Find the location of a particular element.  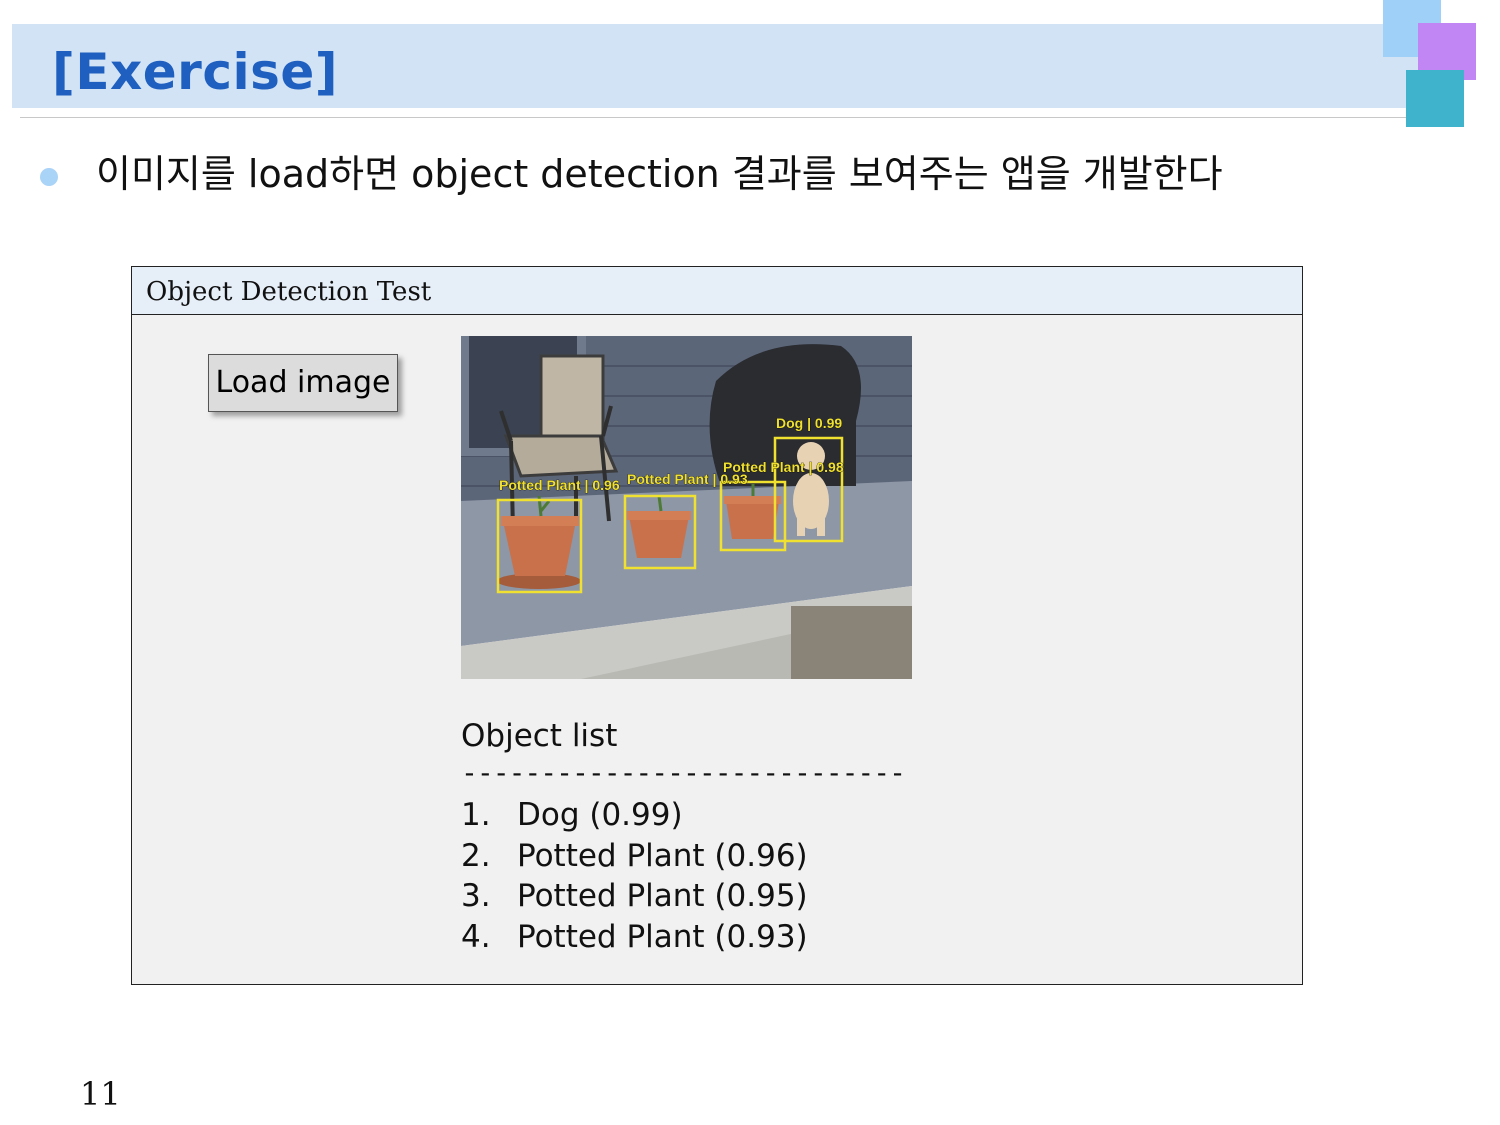

list-item-number: 4. is located at coordinates (476, 936).